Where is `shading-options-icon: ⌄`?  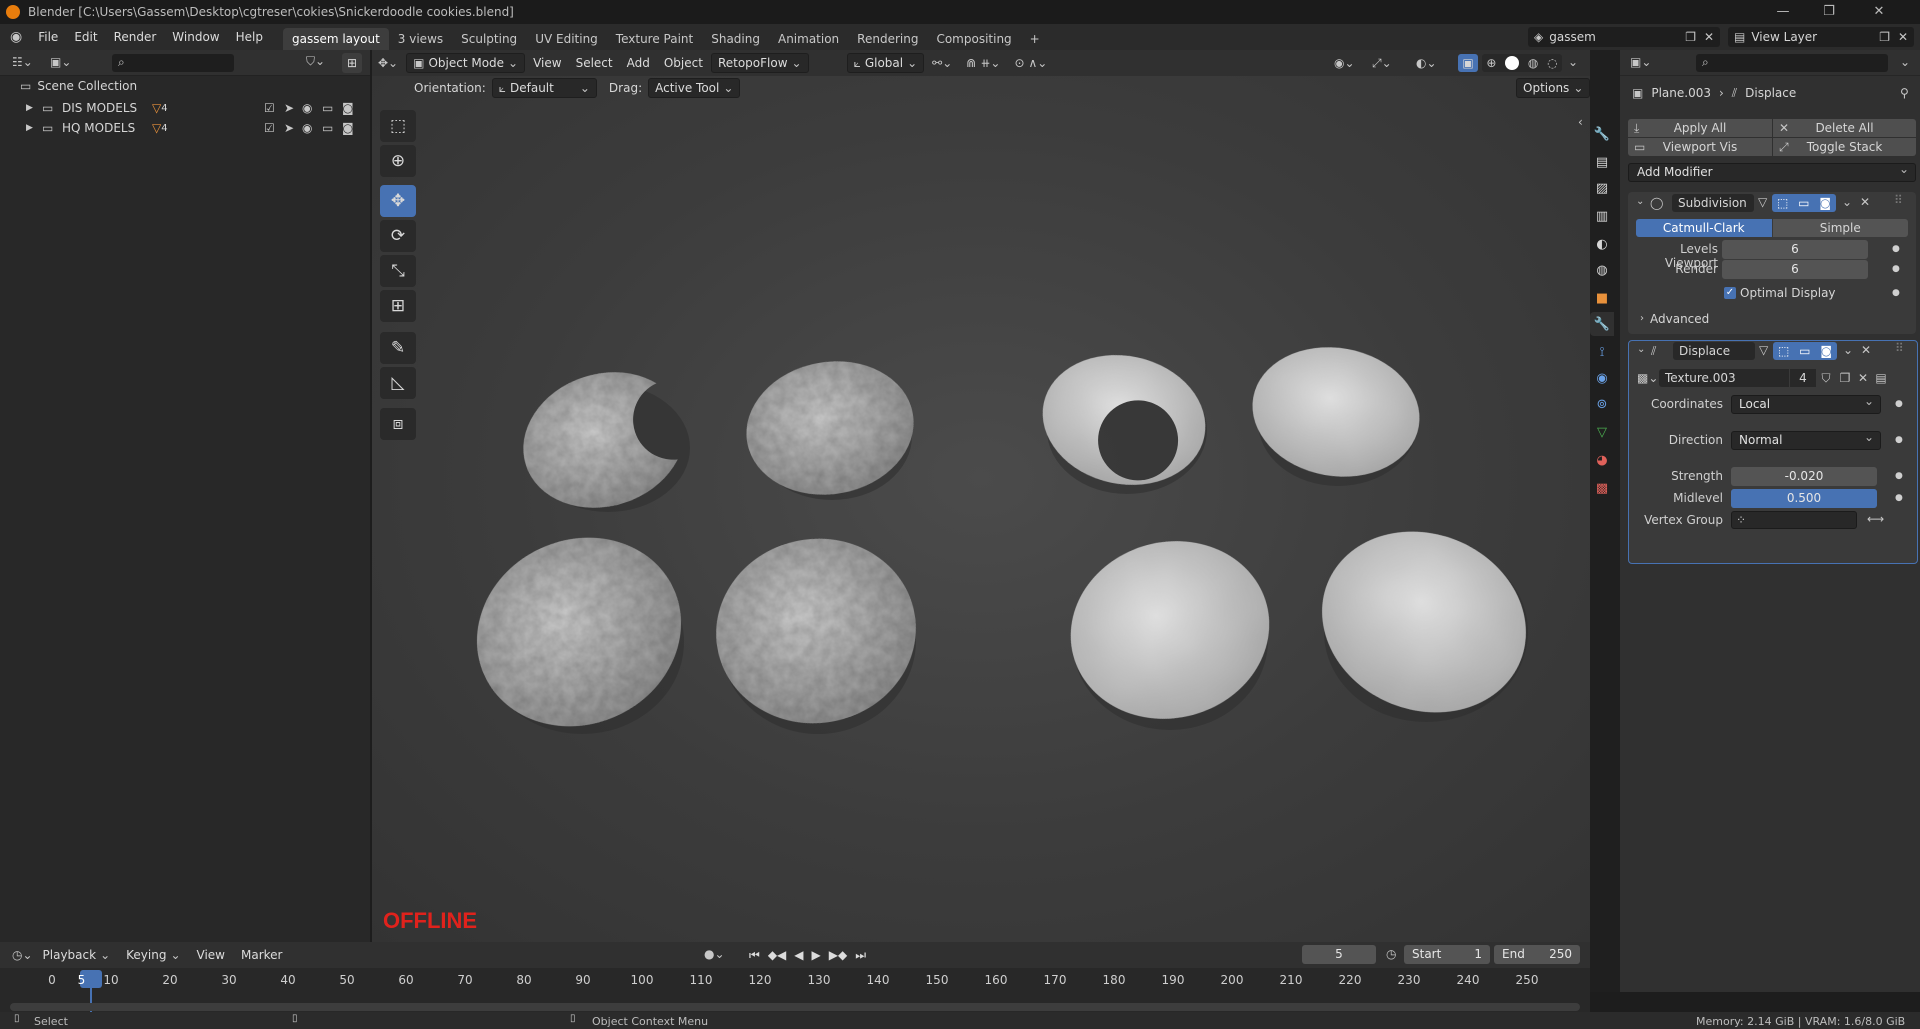
shading-options-icon: ⌄ is located at coordinates (1573, 62).